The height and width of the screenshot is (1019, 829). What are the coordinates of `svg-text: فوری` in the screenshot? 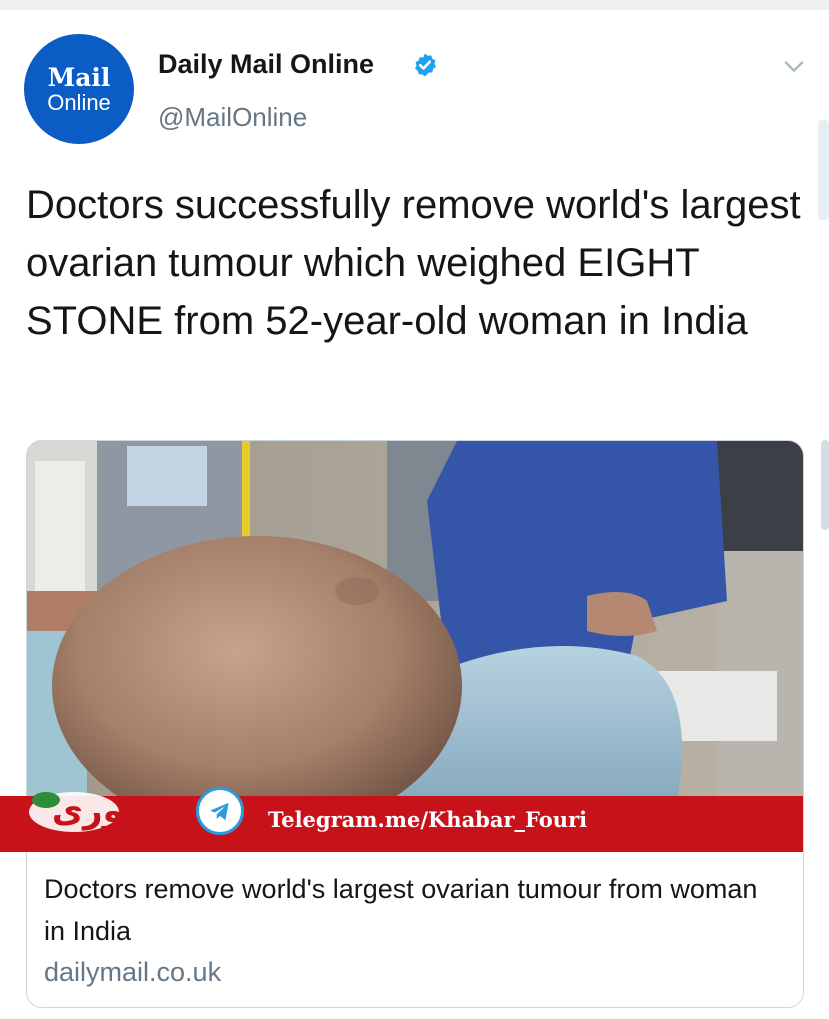 It's located at (99, 811).